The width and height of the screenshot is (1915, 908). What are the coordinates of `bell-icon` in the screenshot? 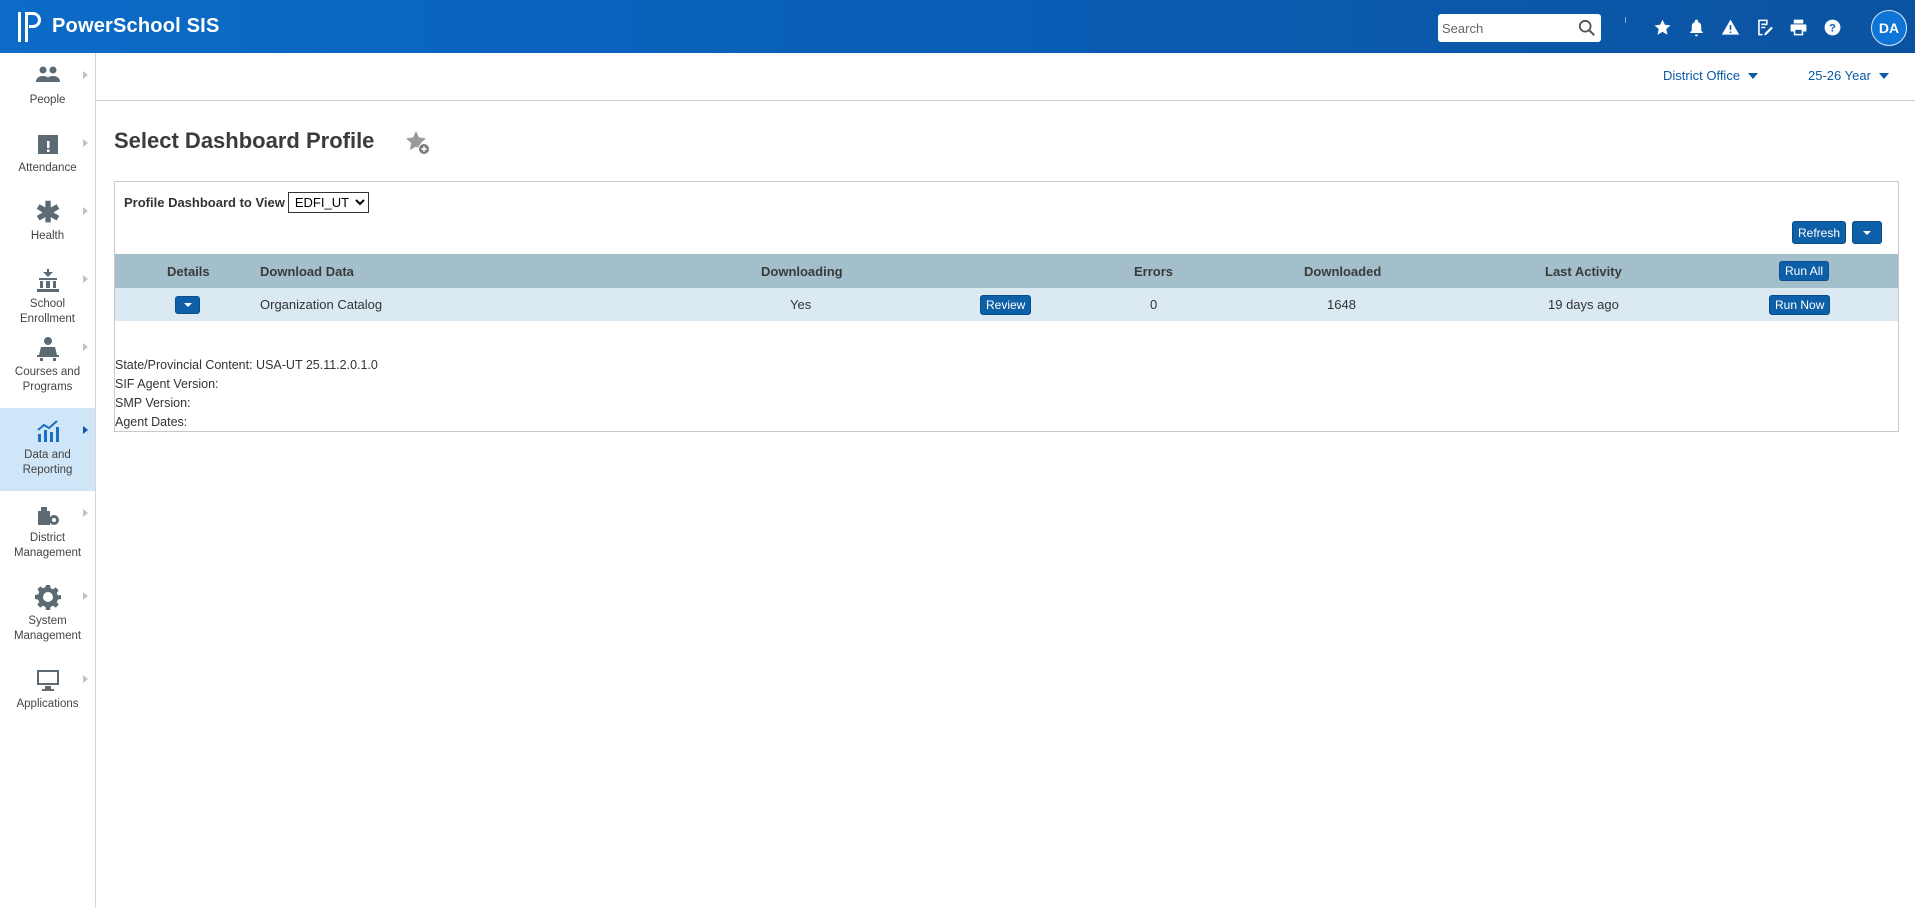 It's located at (1696, 27).